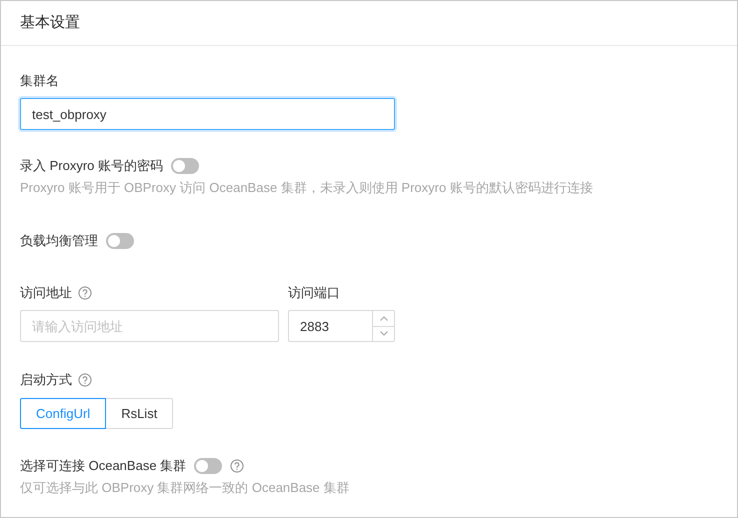 The height and width of the screenshot is (518, 738). Describe the element at coordinates (149, 326) in the screenshot. I see `input-field: 请输入访问地址` at that location.